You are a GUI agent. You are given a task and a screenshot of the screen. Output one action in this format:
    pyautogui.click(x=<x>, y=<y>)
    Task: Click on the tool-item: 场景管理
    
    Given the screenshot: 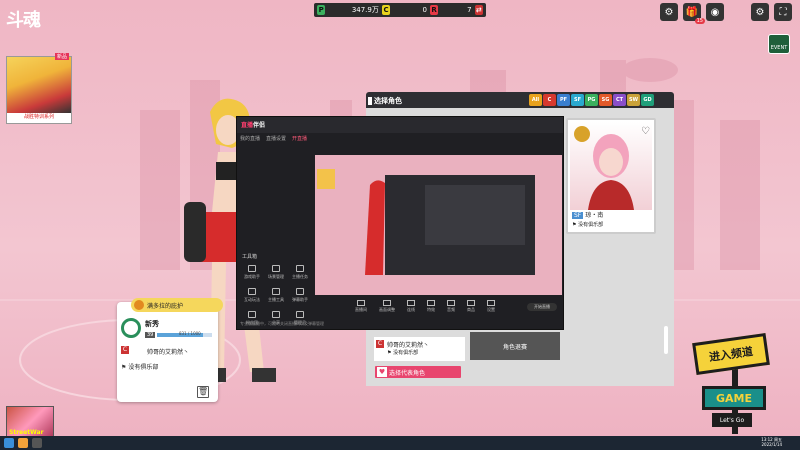 What is the action you would take?
    pyautogui.click(x=276, y=272)
    